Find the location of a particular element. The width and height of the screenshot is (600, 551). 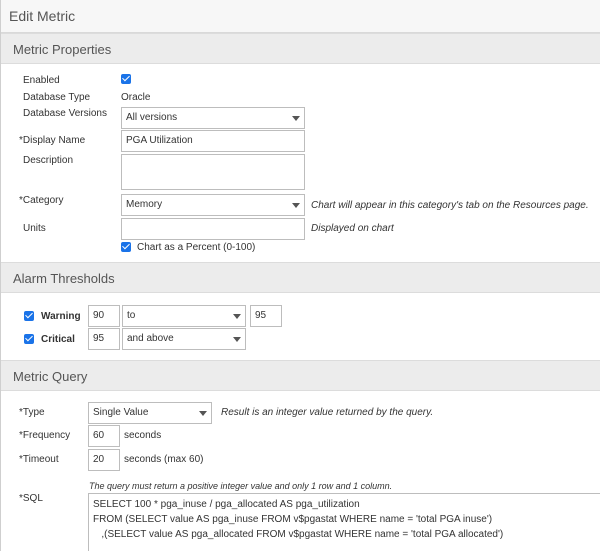

sql-label: *SQL is located at coordinates (31, 498).